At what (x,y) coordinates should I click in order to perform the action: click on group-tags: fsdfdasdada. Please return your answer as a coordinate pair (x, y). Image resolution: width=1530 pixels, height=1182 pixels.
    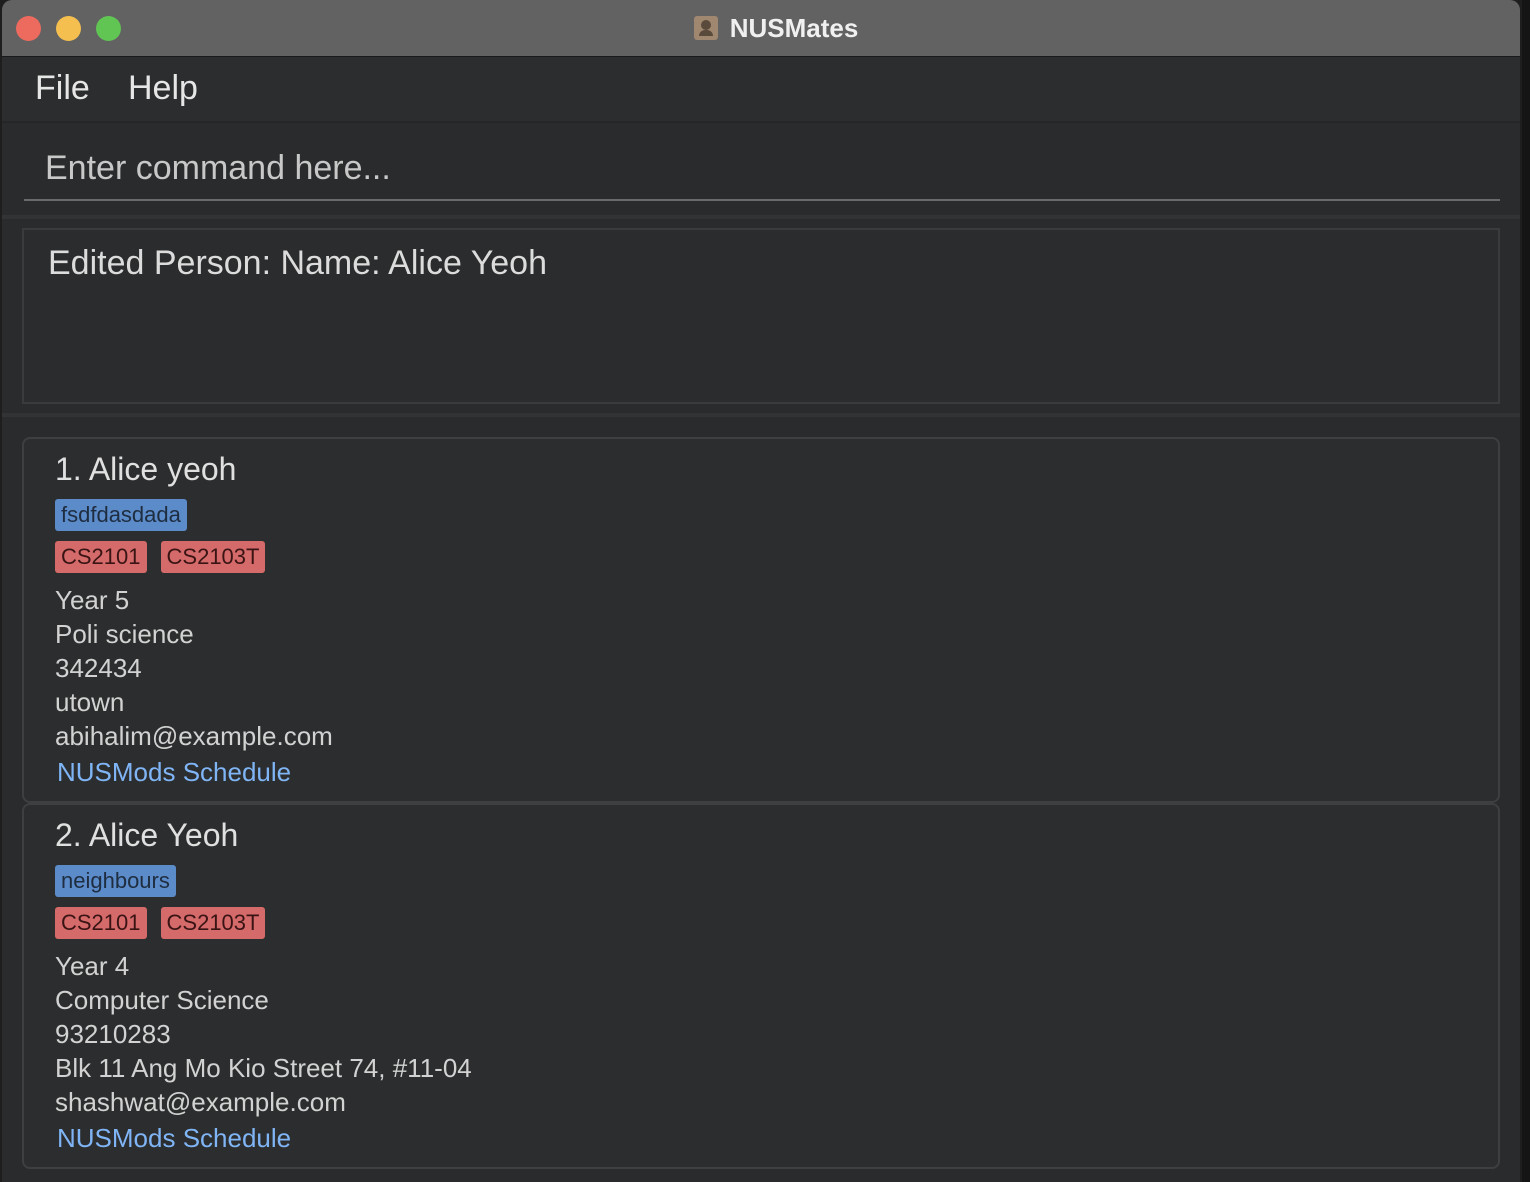
    Looking at the image, I should click on (121, 515).